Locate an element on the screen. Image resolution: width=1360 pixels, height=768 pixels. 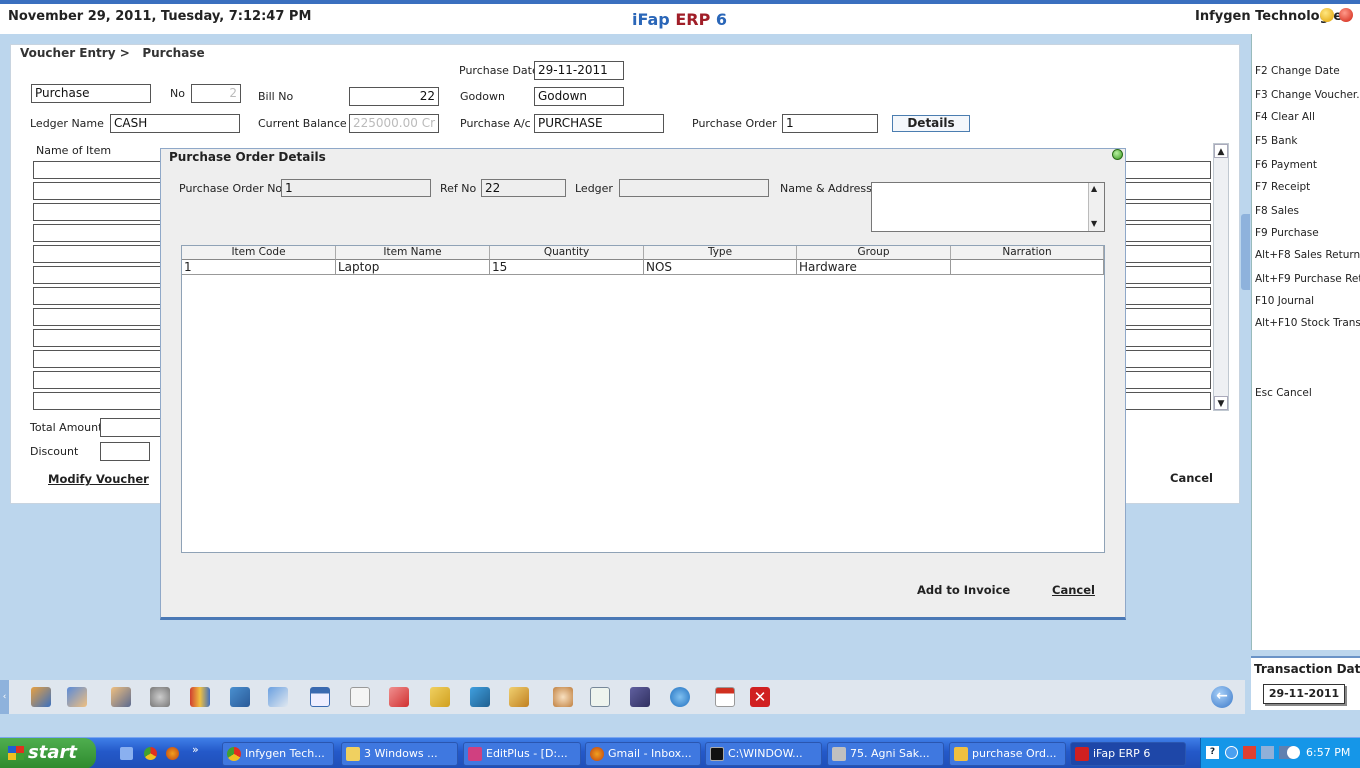
start-label: start is located at coordinates (52, 752).